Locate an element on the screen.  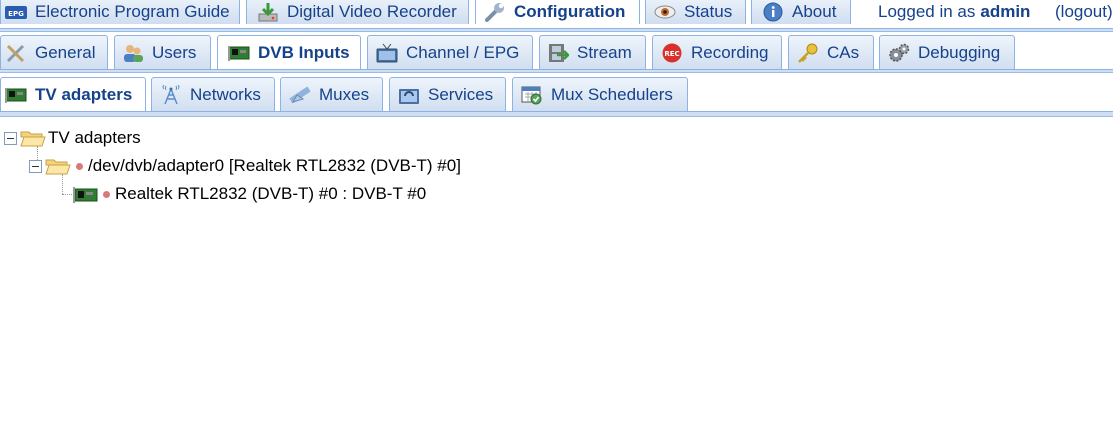
tab-label: Status is located at coordinates (708, 11).